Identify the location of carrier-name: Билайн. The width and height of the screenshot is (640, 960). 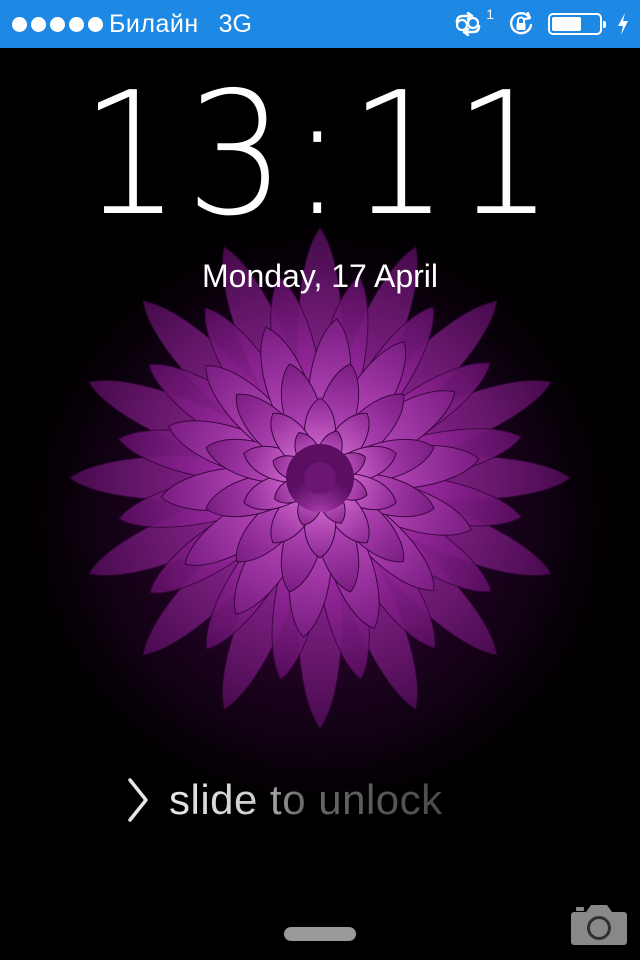
(154, 23).